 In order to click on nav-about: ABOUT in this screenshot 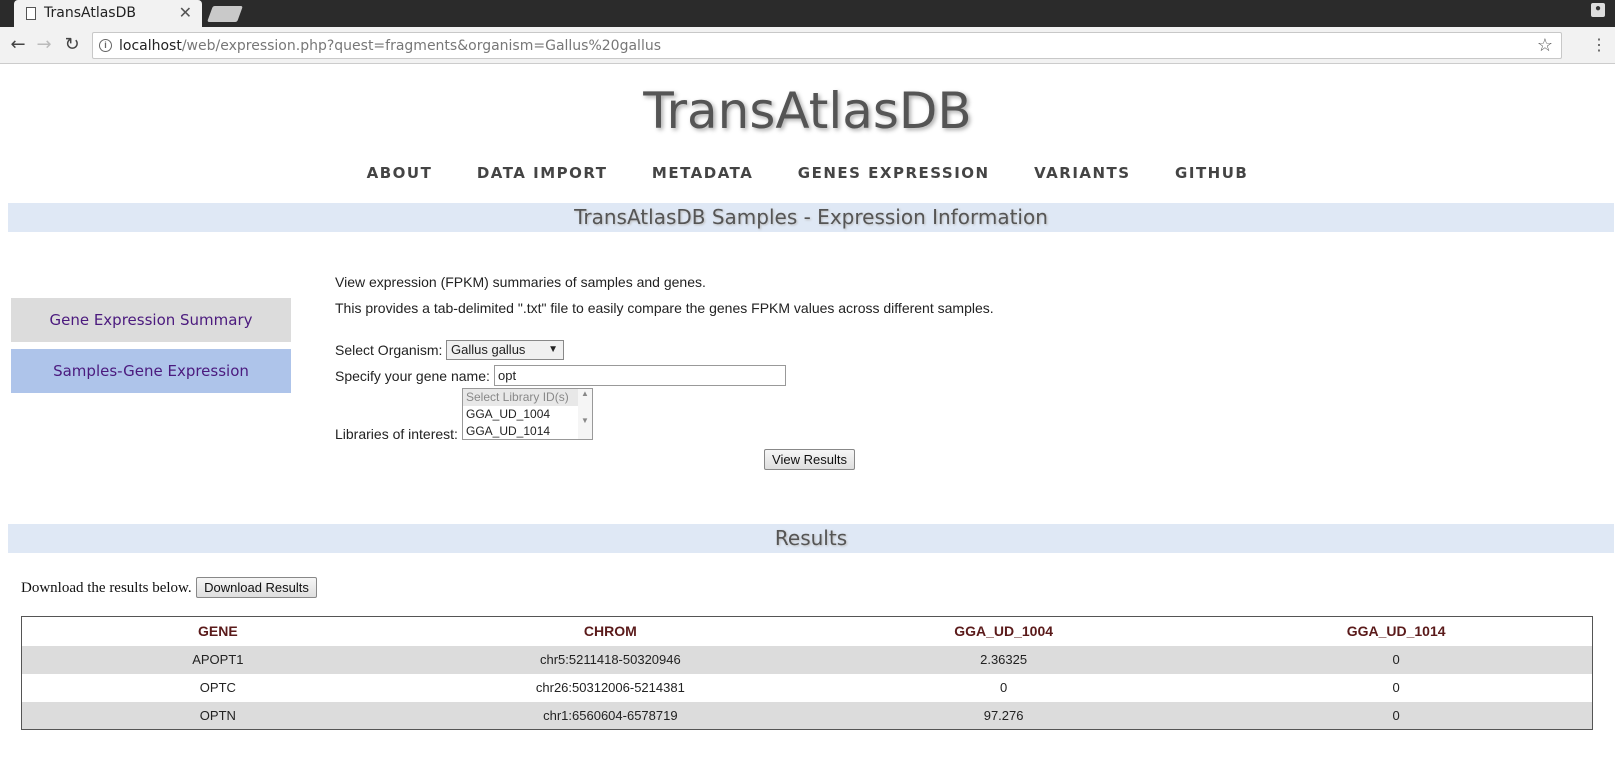, I will do `click(400, 173)`.